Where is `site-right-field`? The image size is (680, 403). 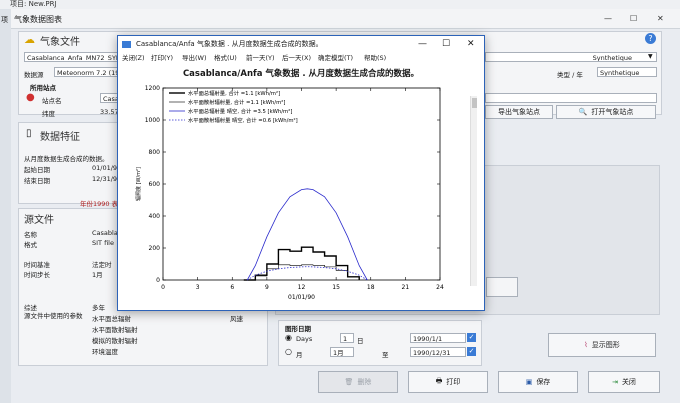
site-right-field is located at coordinates (571, 98).